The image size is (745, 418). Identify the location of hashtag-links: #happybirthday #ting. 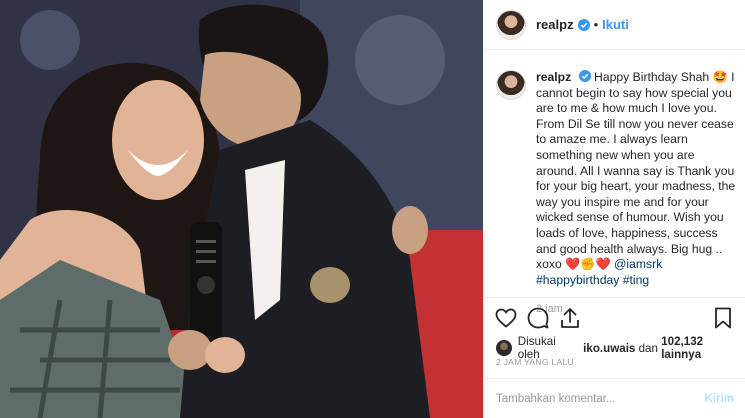
(636, 281).